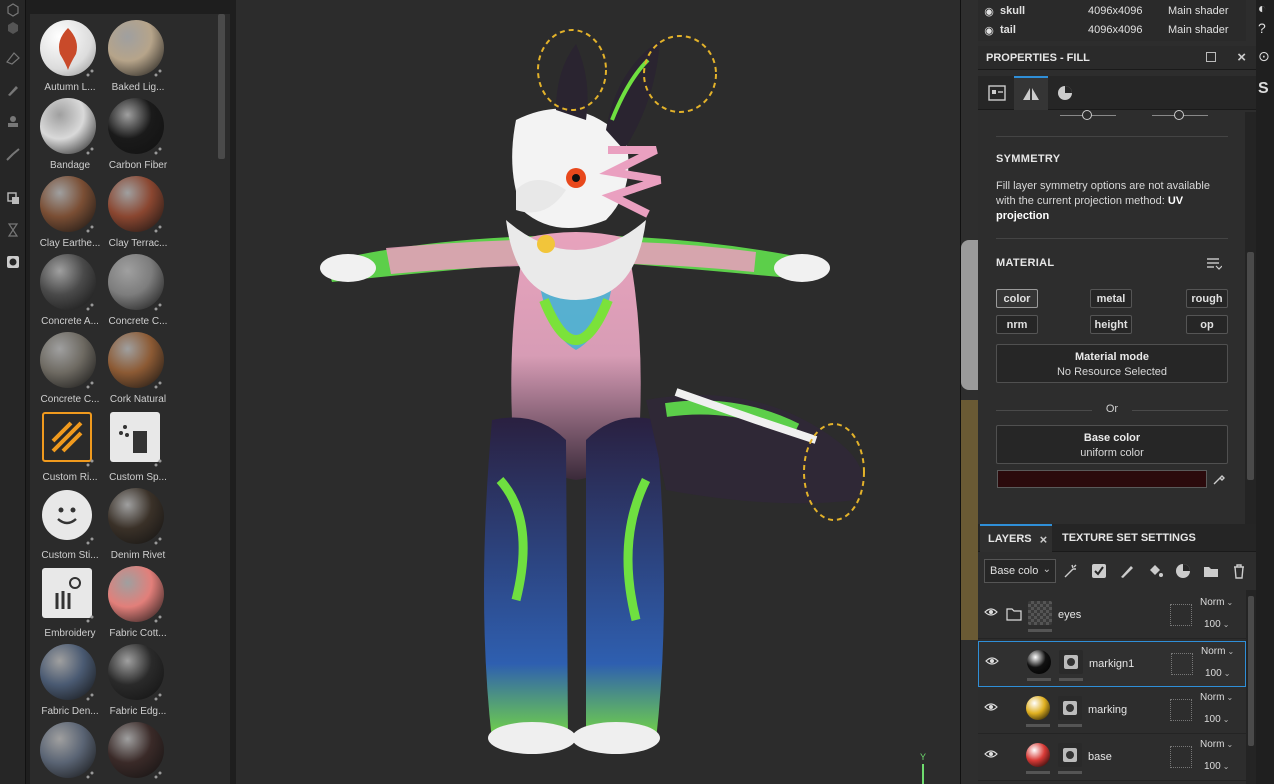 This screenshot has width=1274, height=784. Describe the element at coordinates (1211, 57) in the screenshot. I see `undock-icon` at that location.